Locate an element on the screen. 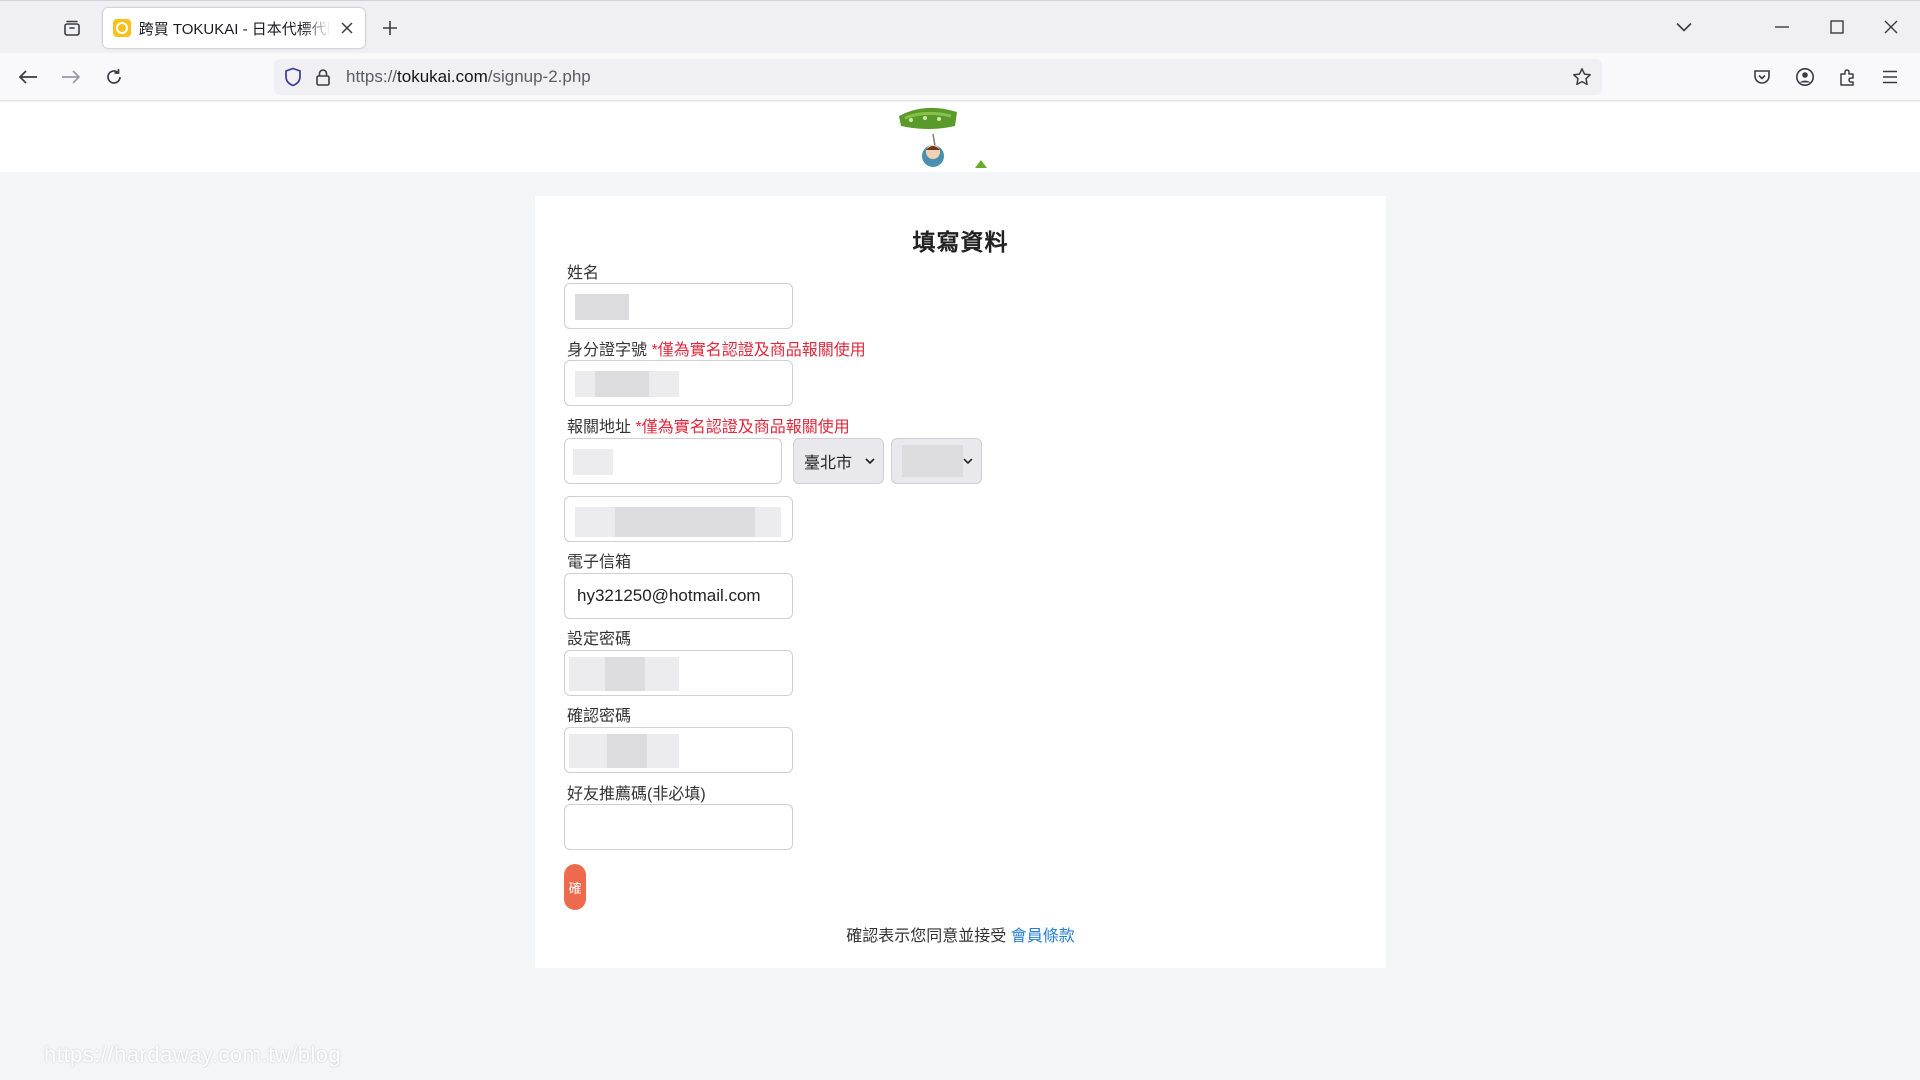 The height and width of the screenshot is (1080, 1920). site-favicon-icon is located at coordinates (122, 28).